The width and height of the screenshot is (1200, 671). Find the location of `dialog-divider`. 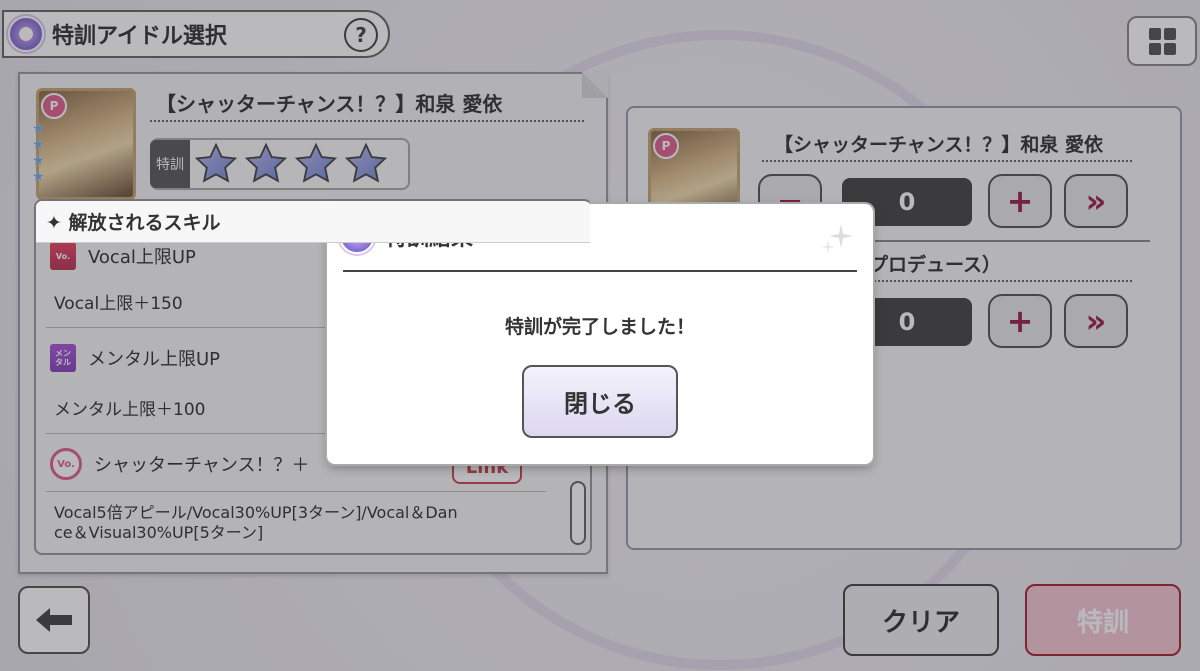

dialog-divider is located at coordinates (600, 271).